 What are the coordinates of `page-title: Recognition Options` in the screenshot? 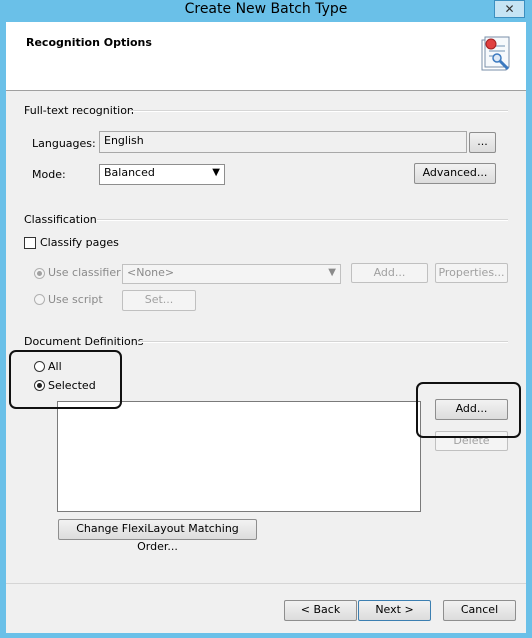 It's located at (89, 42).